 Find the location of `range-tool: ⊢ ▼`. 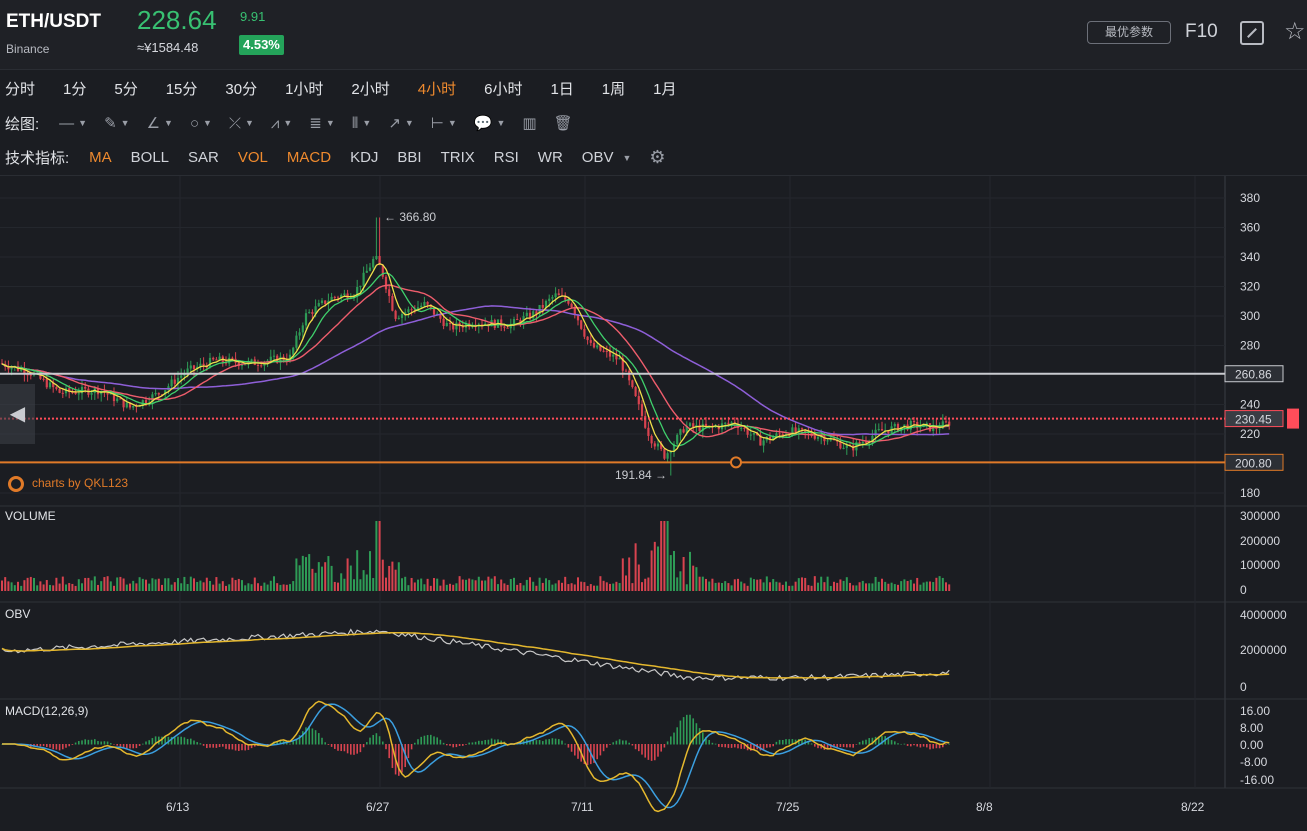

range-tool: ⊢ ▼ is located at coordinates (444, 123).